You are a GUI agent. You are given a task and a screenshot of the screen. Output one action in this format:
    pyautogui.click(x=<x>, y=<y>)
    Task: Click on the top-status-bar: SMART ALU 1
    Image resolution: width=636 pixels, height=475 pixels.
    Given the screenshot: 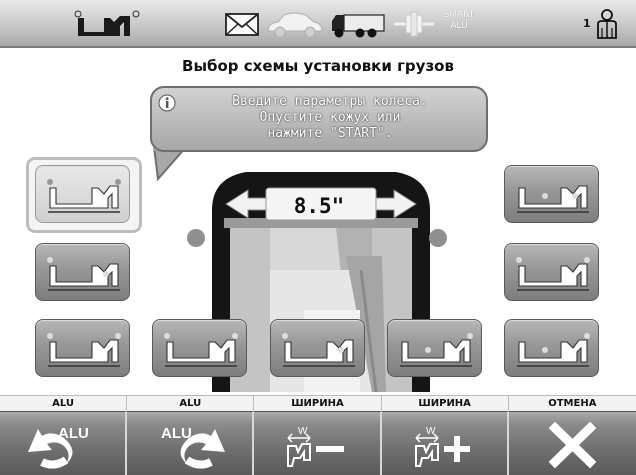 What is the action you would take?
    pyautogui.click(x=318, y=24)
    